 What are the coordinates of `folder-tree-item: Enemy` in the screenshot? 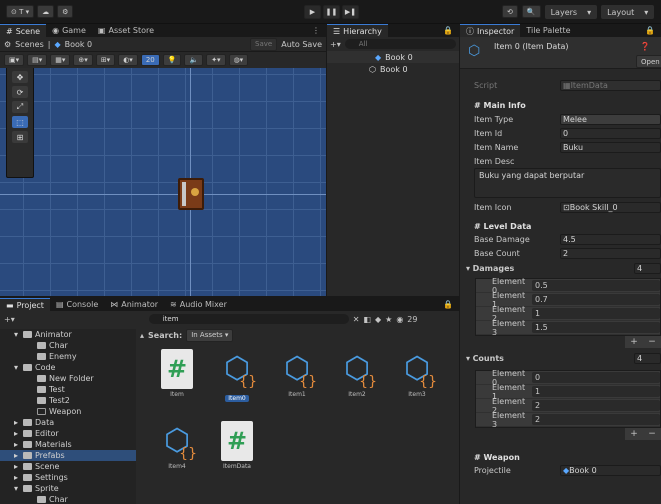 It's located at (68, 356).